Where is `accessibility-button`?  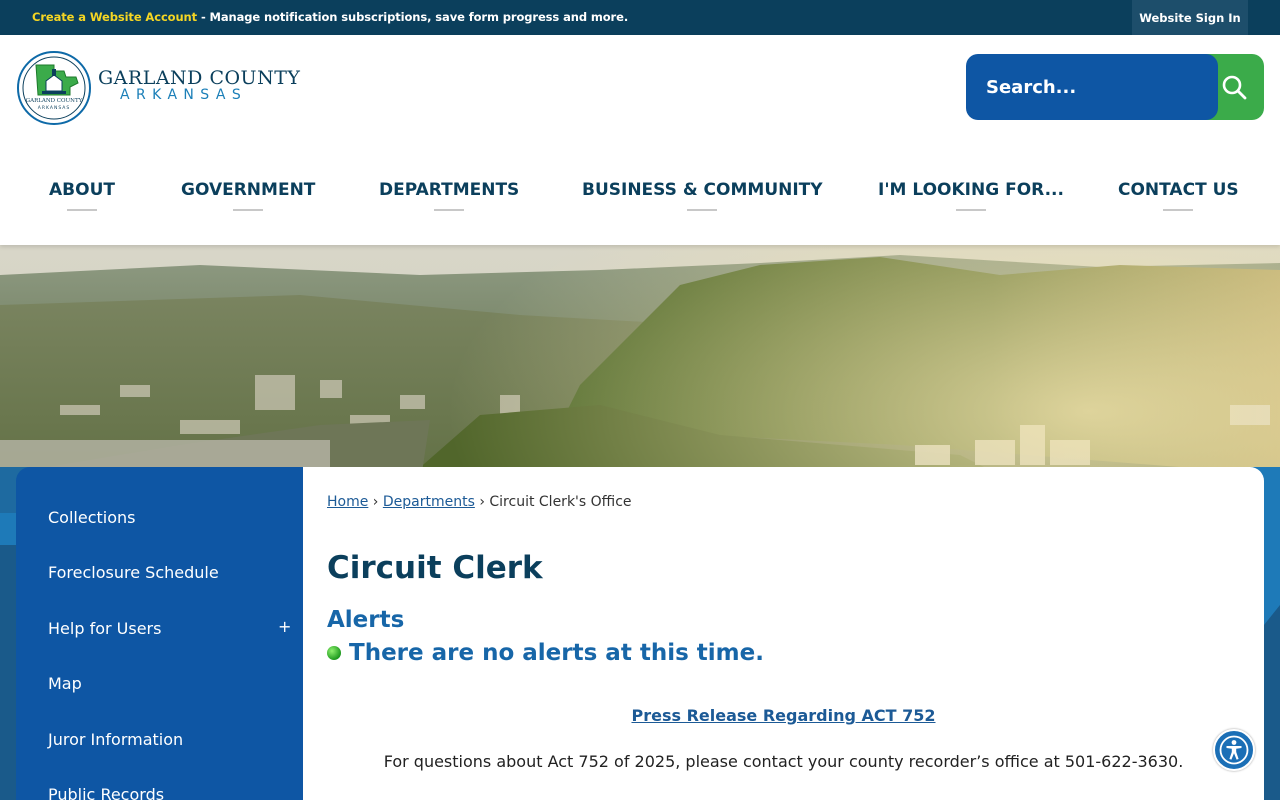
accessibility-button is located at coordinates (1234, 750).